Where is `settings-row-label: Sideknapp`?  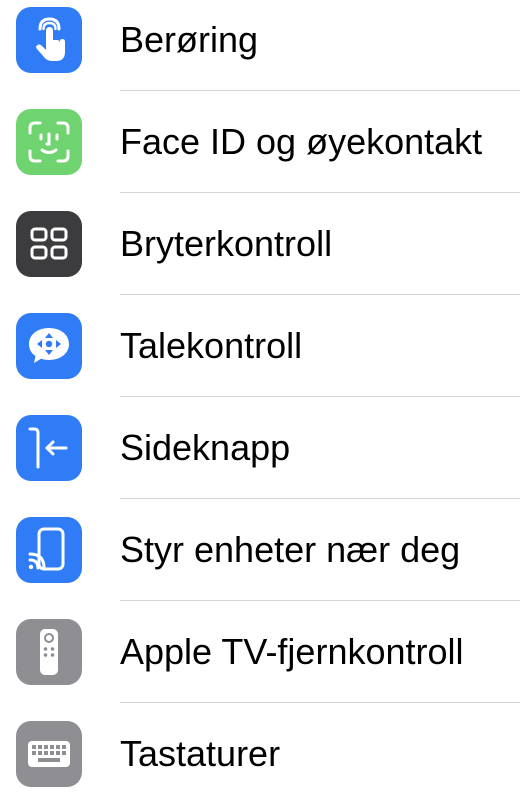
settings-row-label: Sideknapp is located at coordinates (205, 447).